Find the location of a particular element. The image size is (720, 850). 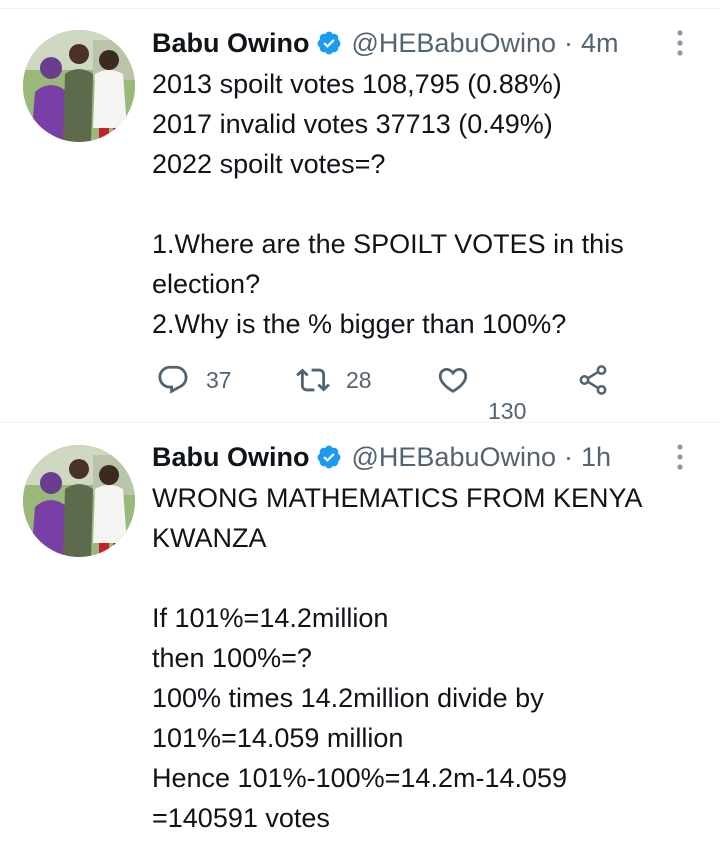

tweet-header: Babu Owino @HEBabuOwino · 4m is located at coordinates (416, 43).